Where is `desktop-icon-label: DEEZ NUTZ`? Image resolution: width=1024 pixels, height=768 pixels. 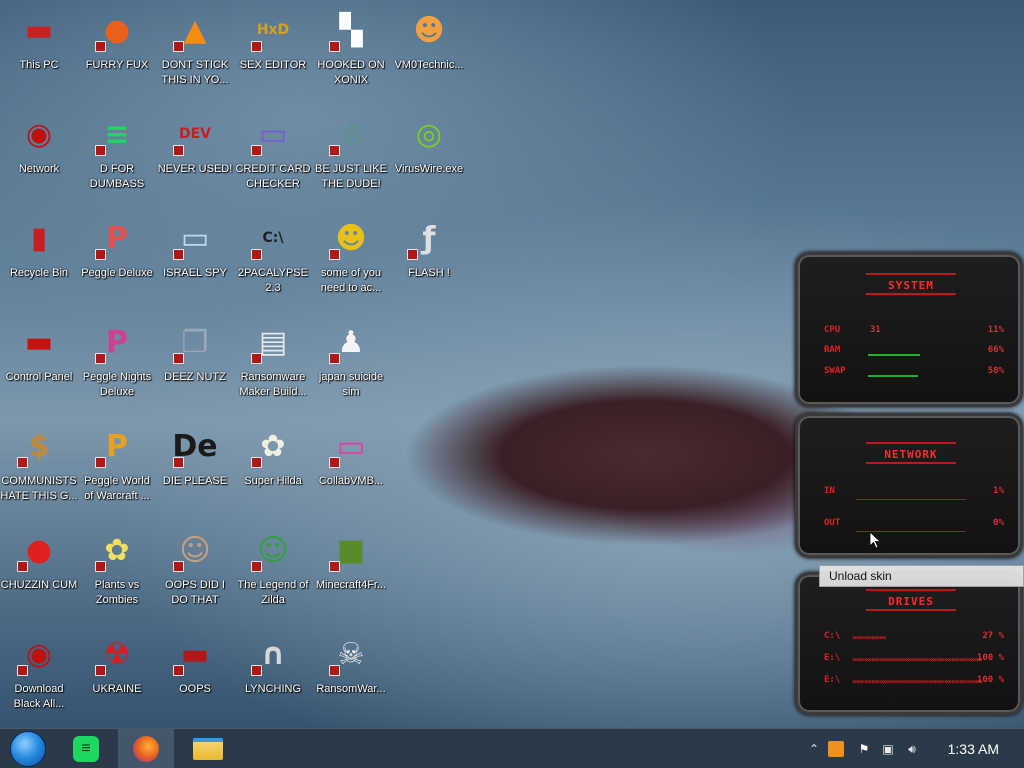 desktop-icon-label: DEEZ NUTZ is located at coordinates (195, 377).